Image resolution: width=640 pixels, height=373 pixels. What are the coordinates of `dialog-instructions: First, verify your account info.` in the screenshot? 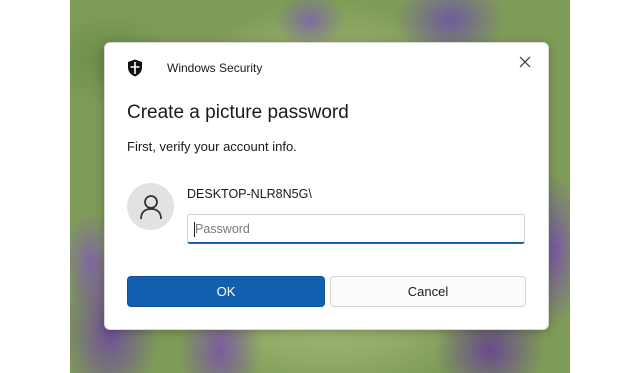 It's located at (212, 146).